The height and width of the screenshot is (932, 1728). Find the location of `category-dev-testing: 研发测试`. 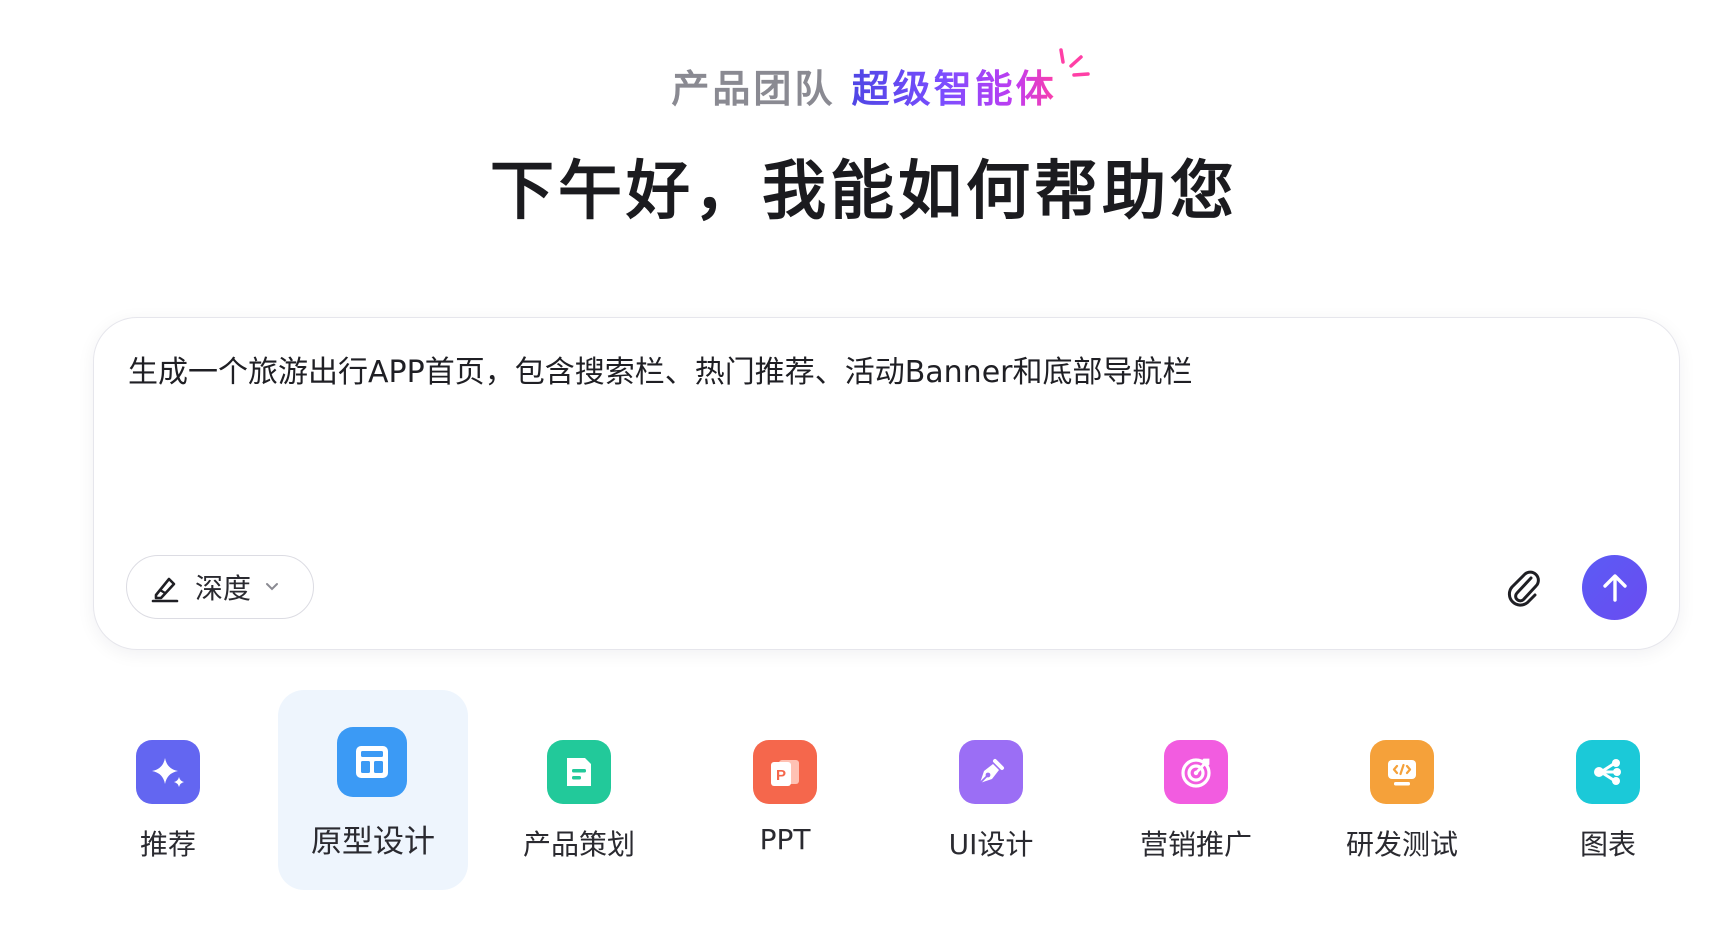

category-dev-testing: 研发测试 is located at coordinates (1402, 790).